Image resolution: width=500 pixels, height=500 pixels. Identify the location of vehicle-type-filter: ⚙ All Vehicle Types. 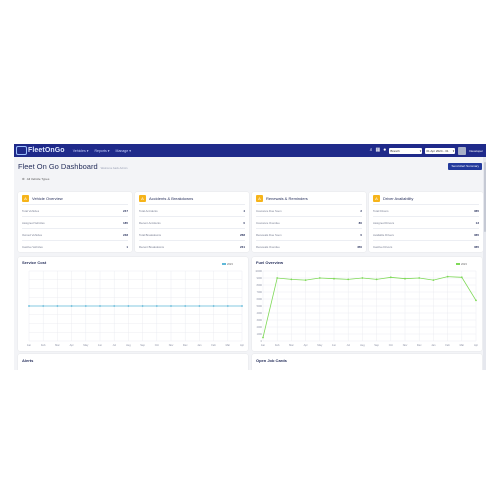
(35, 179).